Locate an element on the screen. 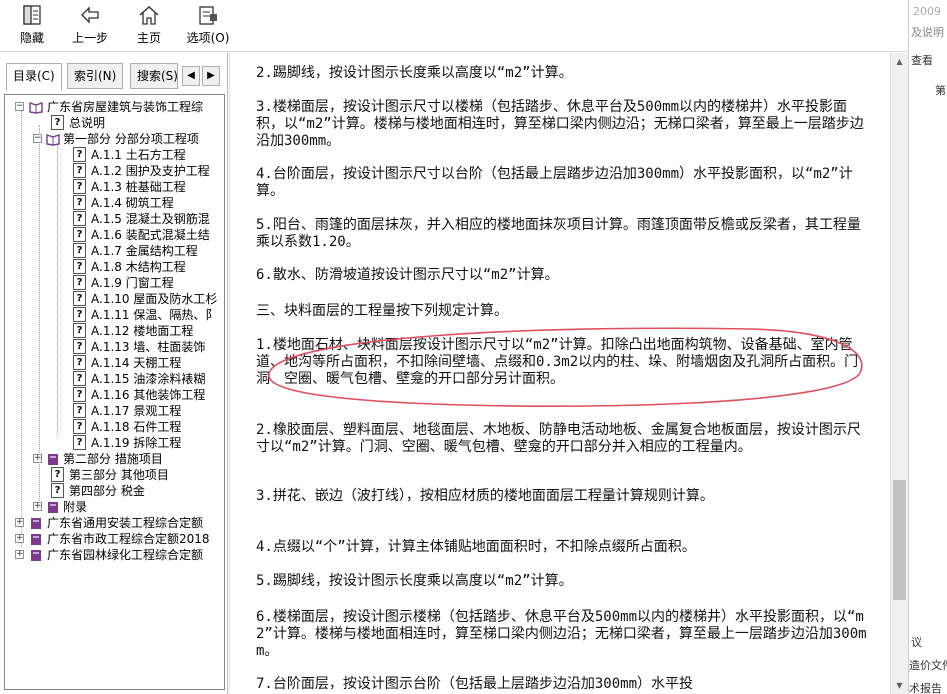 The height and width of the screenshot is (694, 947). edge-text: 术报告 is located at coordinates (925, 688).